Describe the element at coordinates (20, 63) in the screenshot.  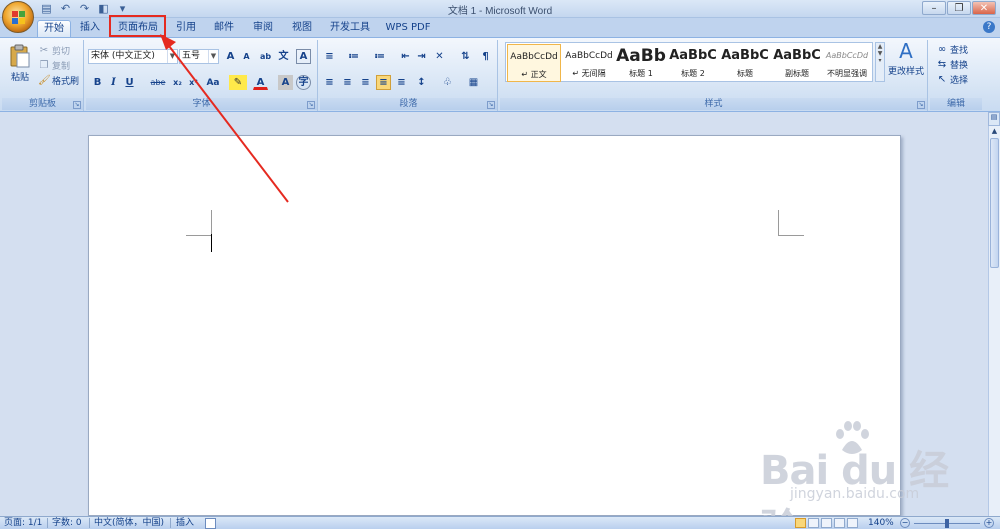
I see `paste-button: 粘贴` at that location.